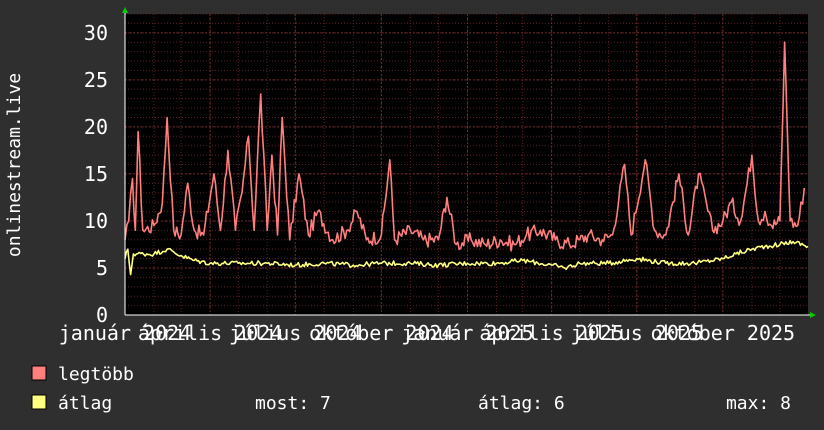 Image resolution: width=824 pixels, height=430 pixels. What do you see at coordinates (521, 403) in the screenshot?
I see `stat-average: átlag: 6` at bounding box center [521, 403].